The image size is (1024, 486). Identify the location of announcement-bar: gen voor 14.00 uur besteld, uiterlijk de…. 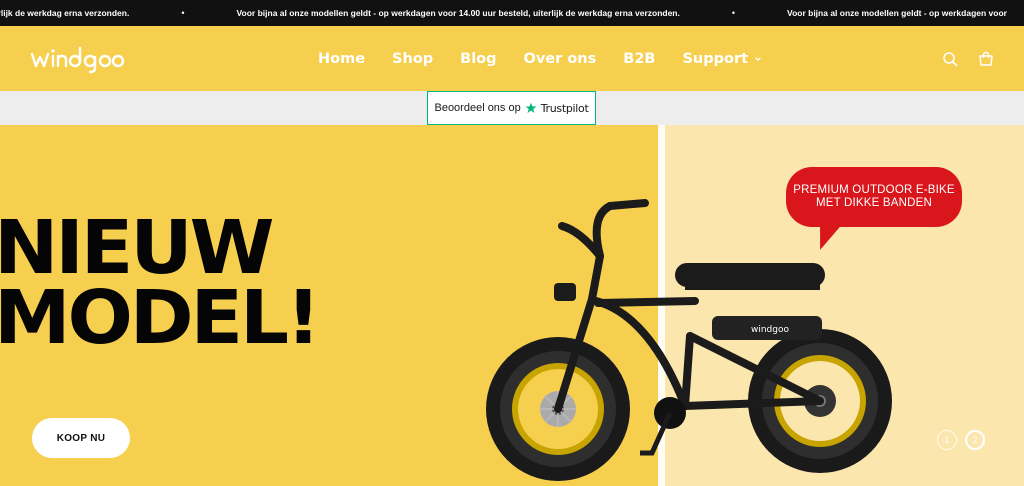
(512, 13).